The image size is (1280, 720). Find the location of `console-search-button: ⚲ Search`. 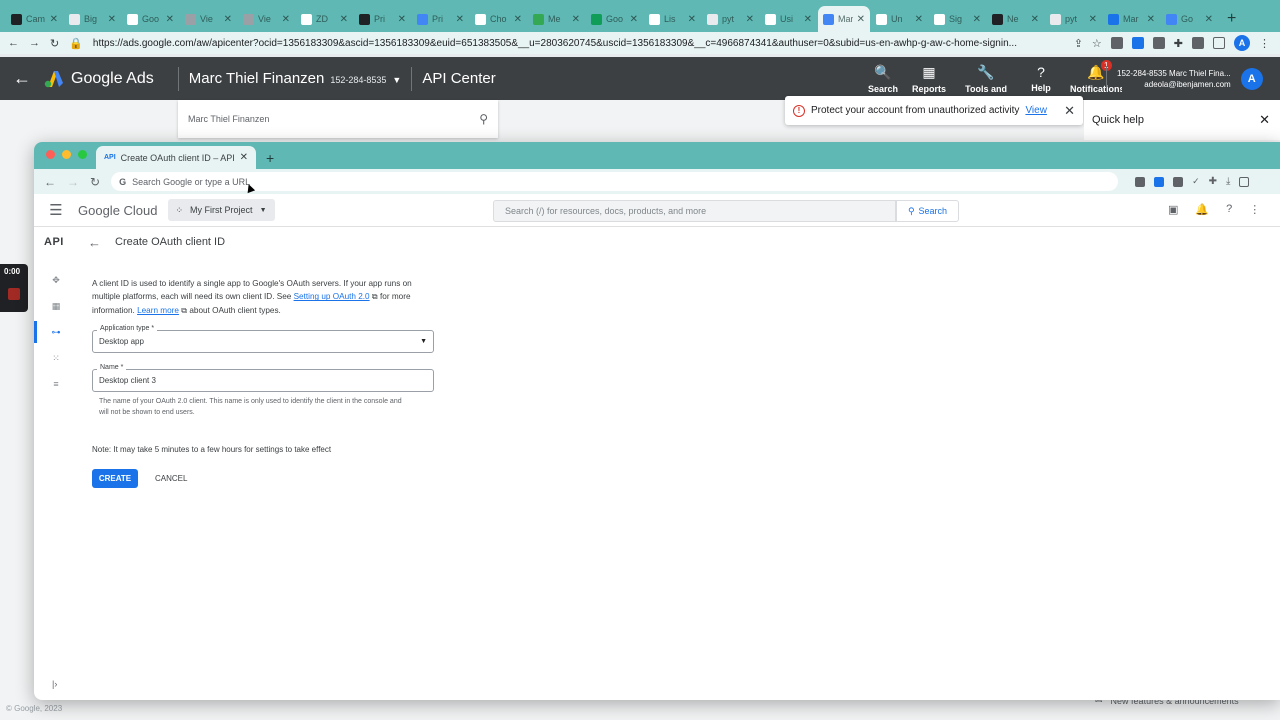

console-search-button: ⚲ Search is located at coordinates (927, 211).